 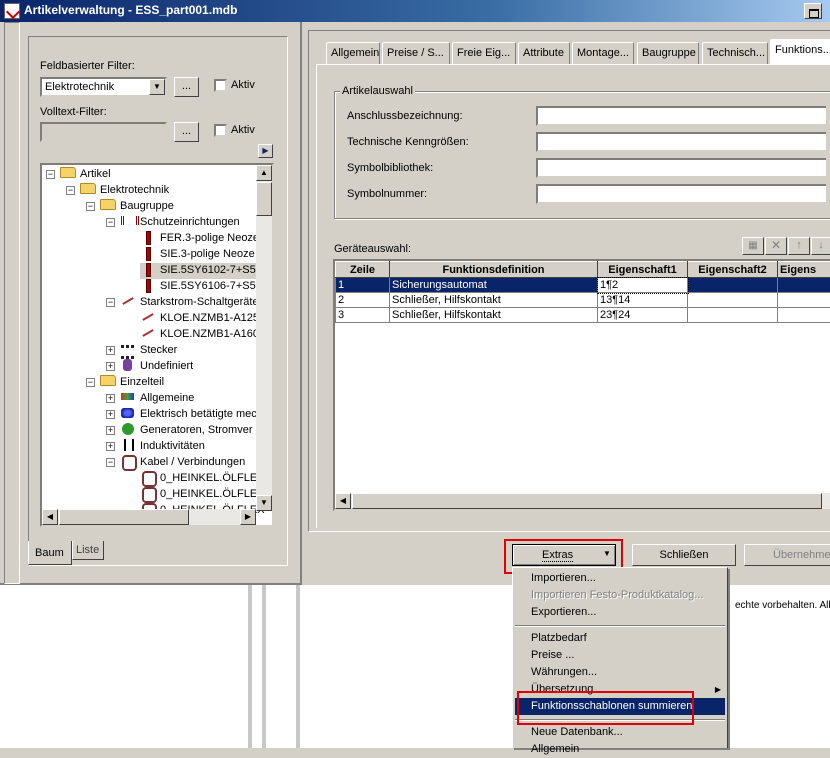 I want to click on cell-zeile: 2, so click(x=363, y=300).